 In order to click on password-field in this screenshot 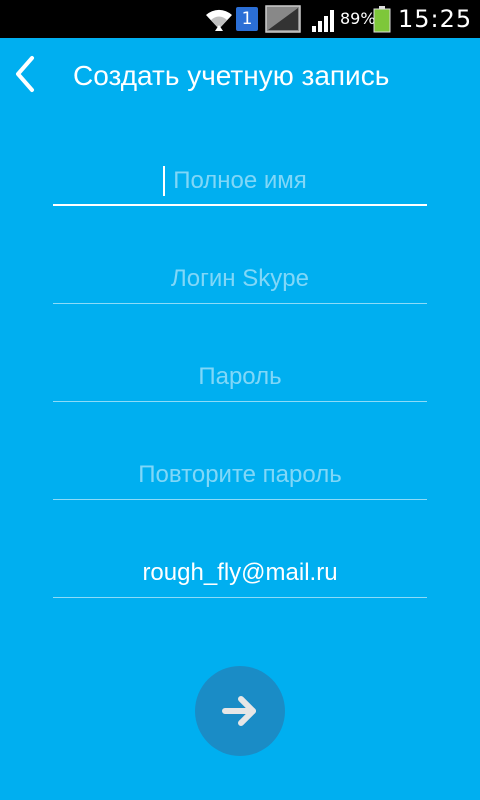, I will do `click(240, 377)`.